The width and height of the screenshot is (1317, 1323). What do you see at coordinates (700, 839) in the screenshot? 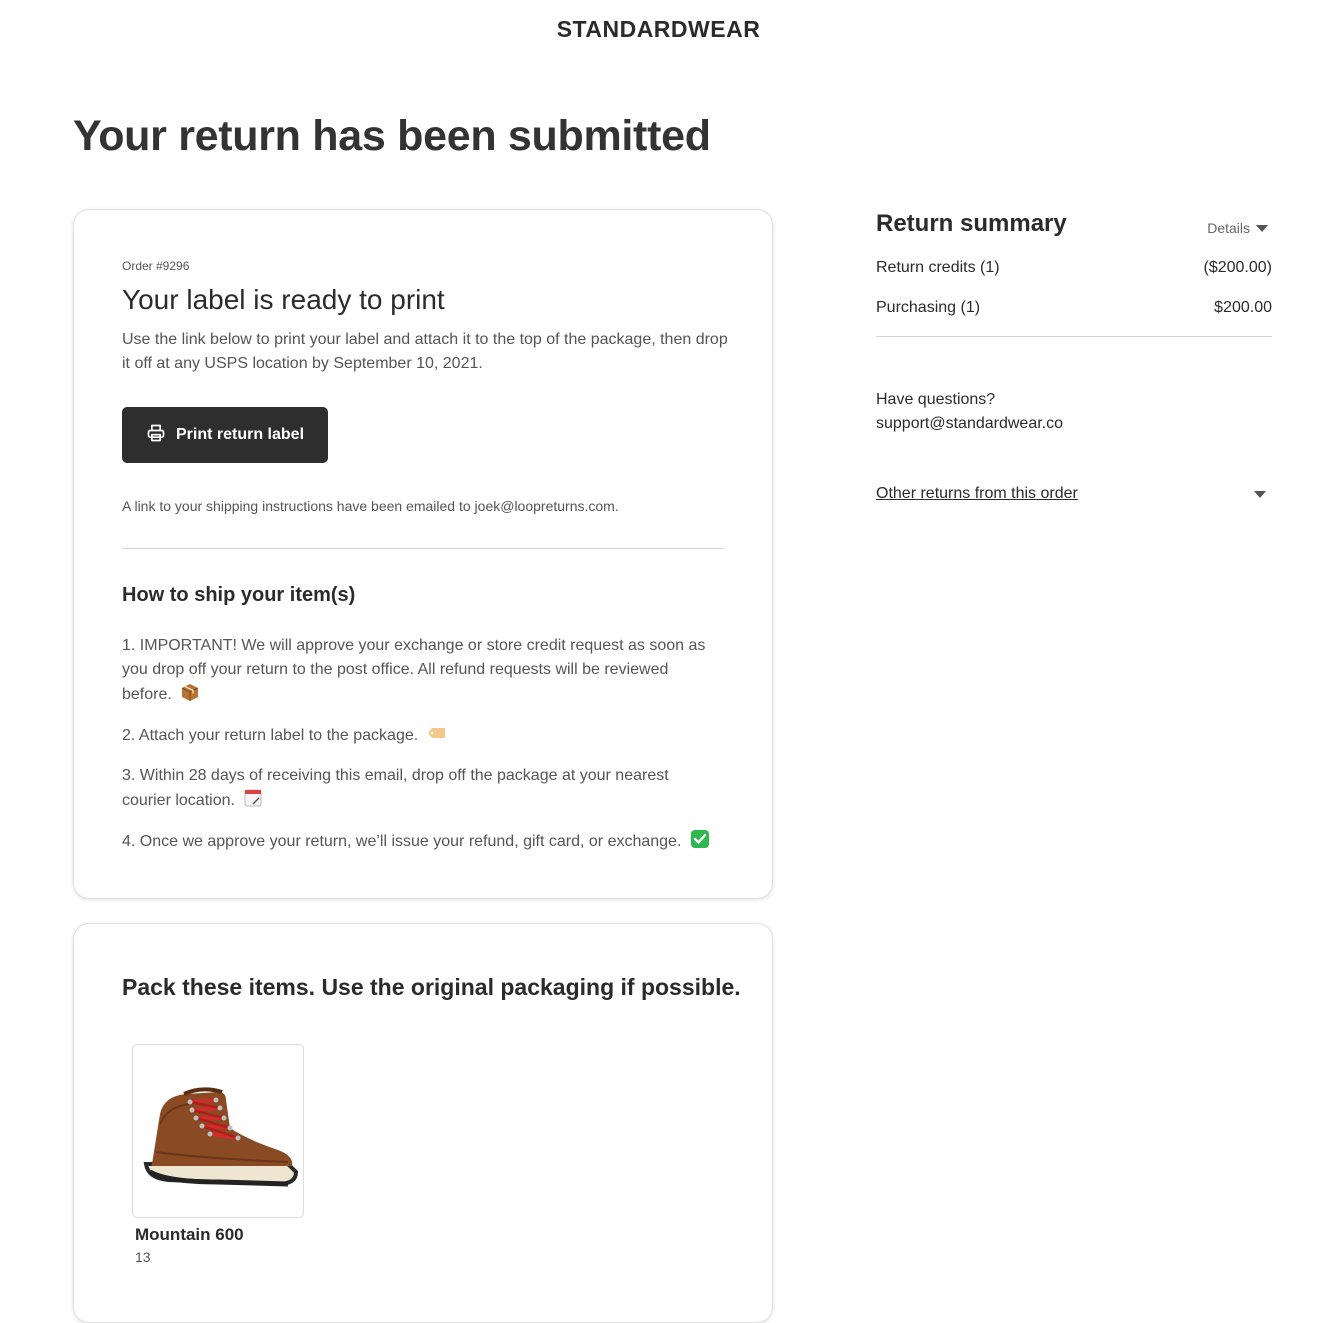
I see `check-mark-emoji-icon` at bounding box center [700, 839].